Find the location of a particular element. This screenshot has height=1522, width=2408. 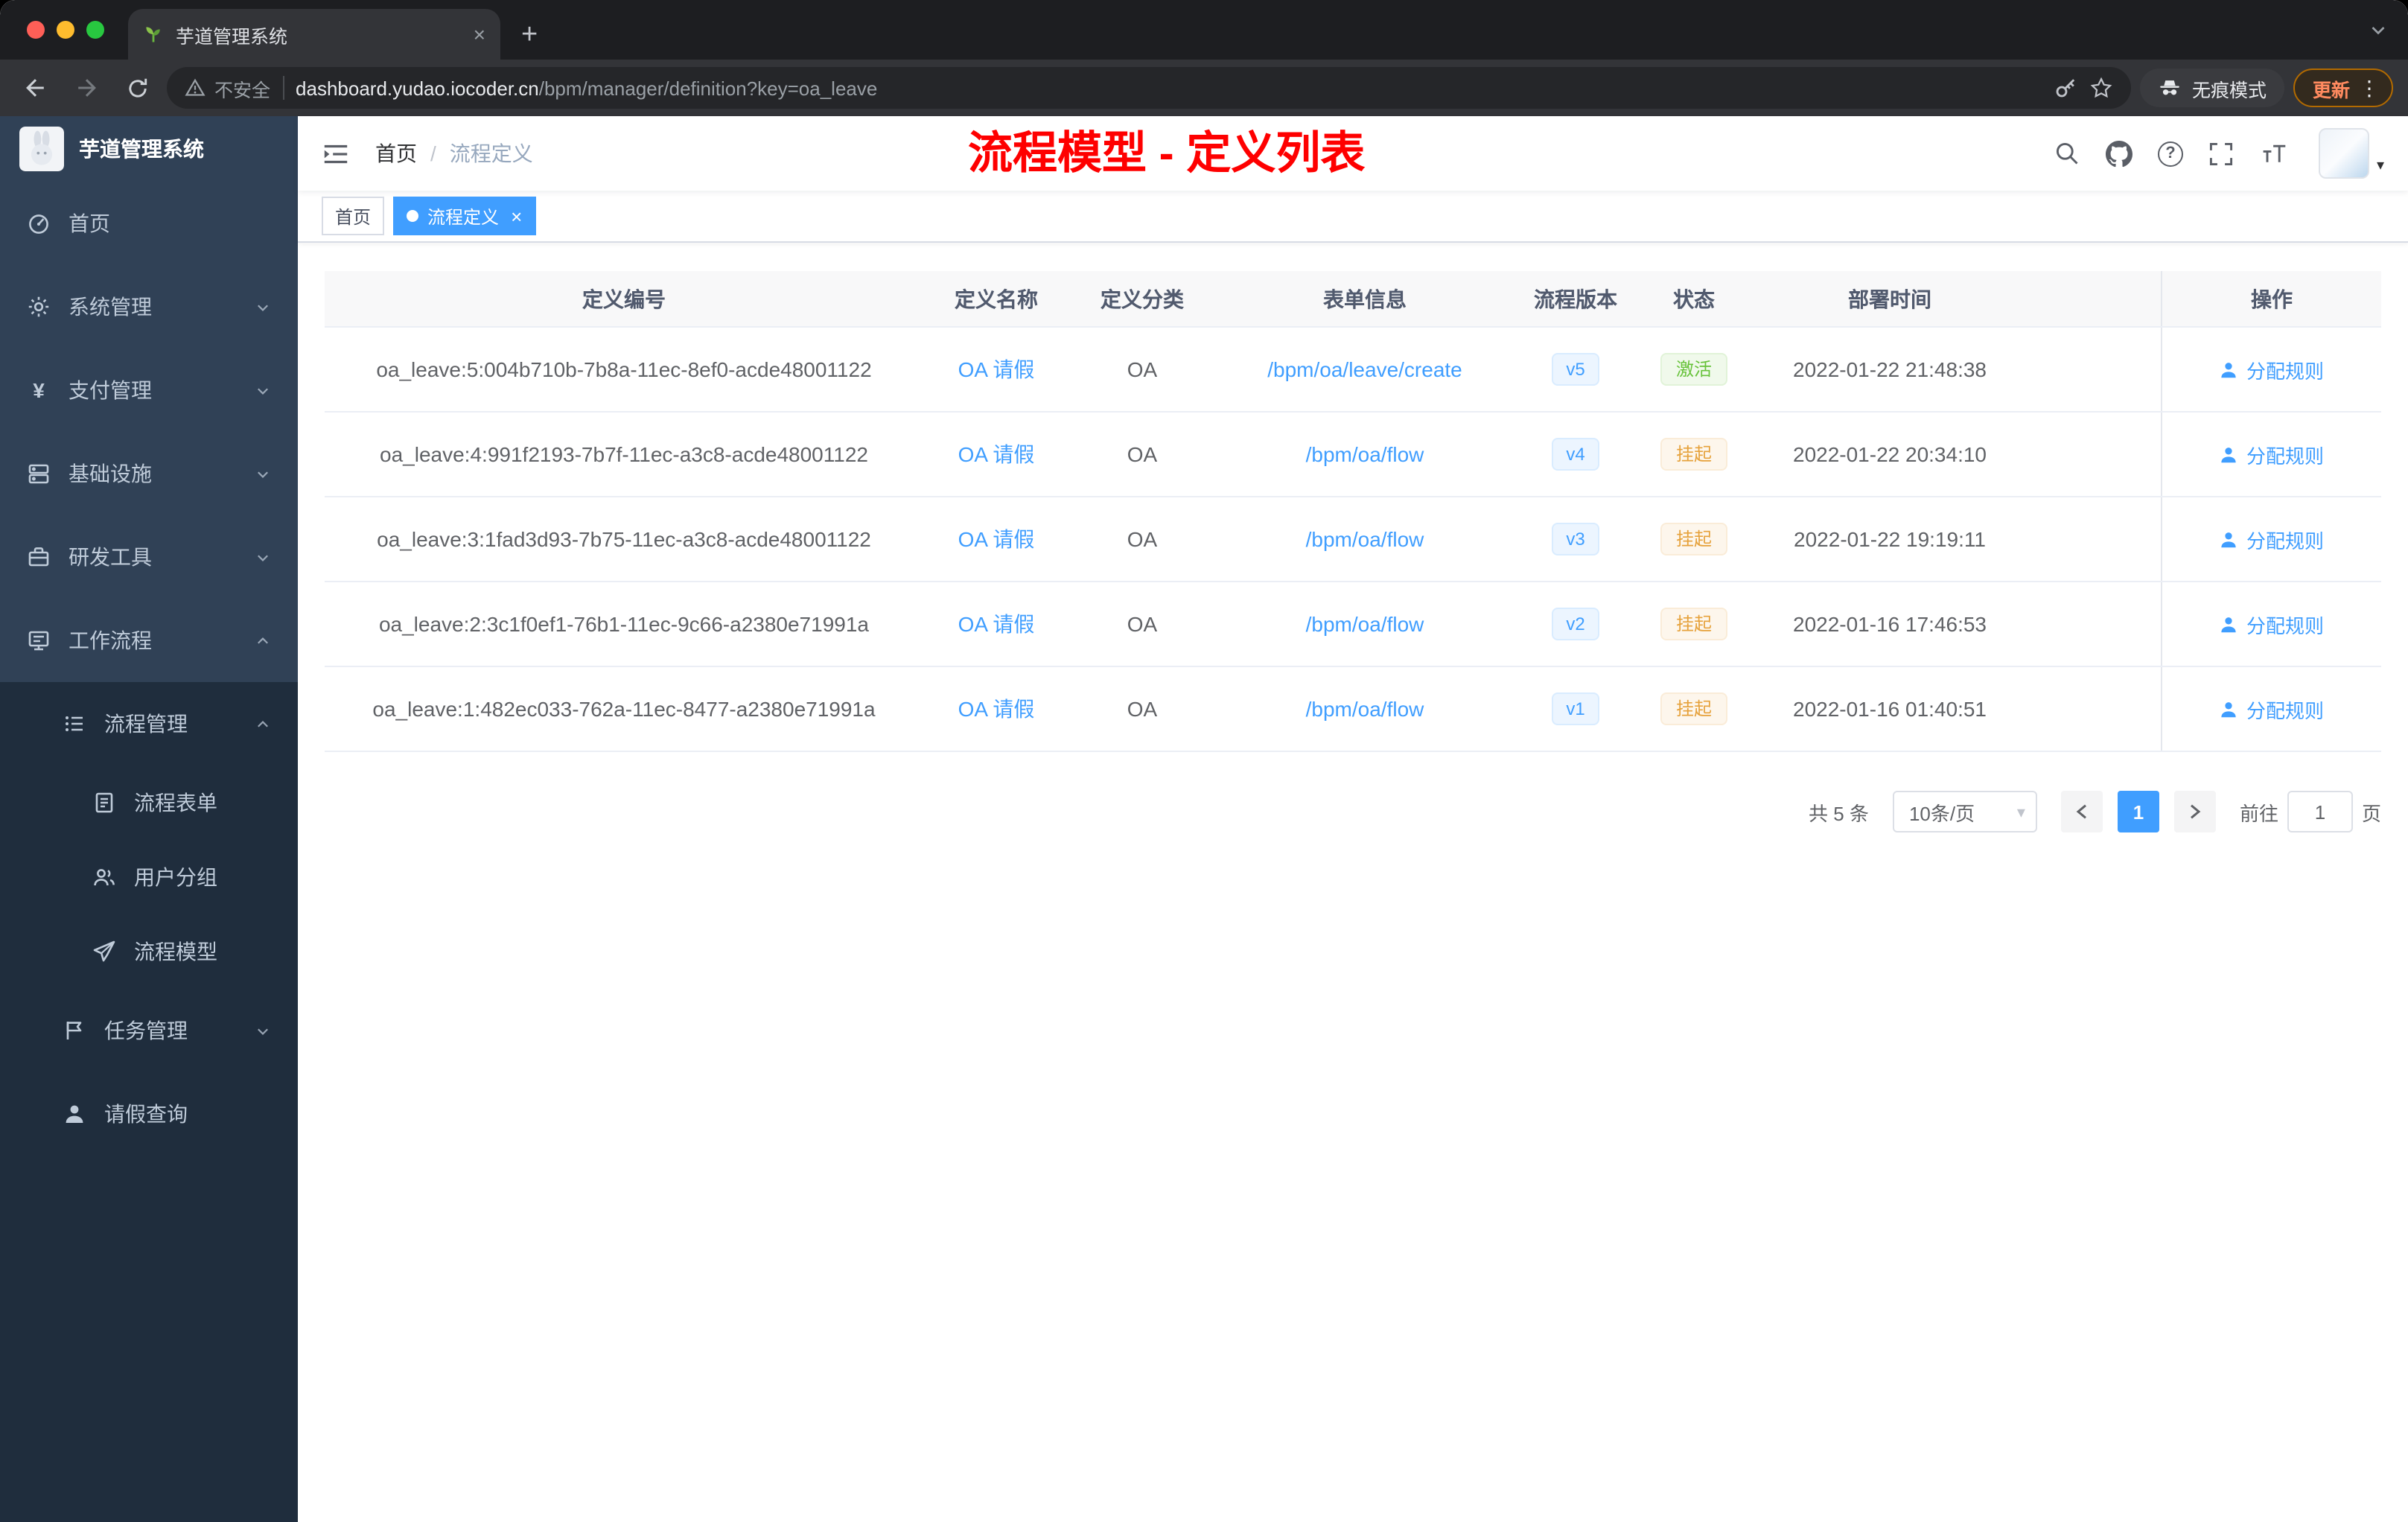

browser-tab: 芋道管理系统 × is located at coordinates (314, 34).